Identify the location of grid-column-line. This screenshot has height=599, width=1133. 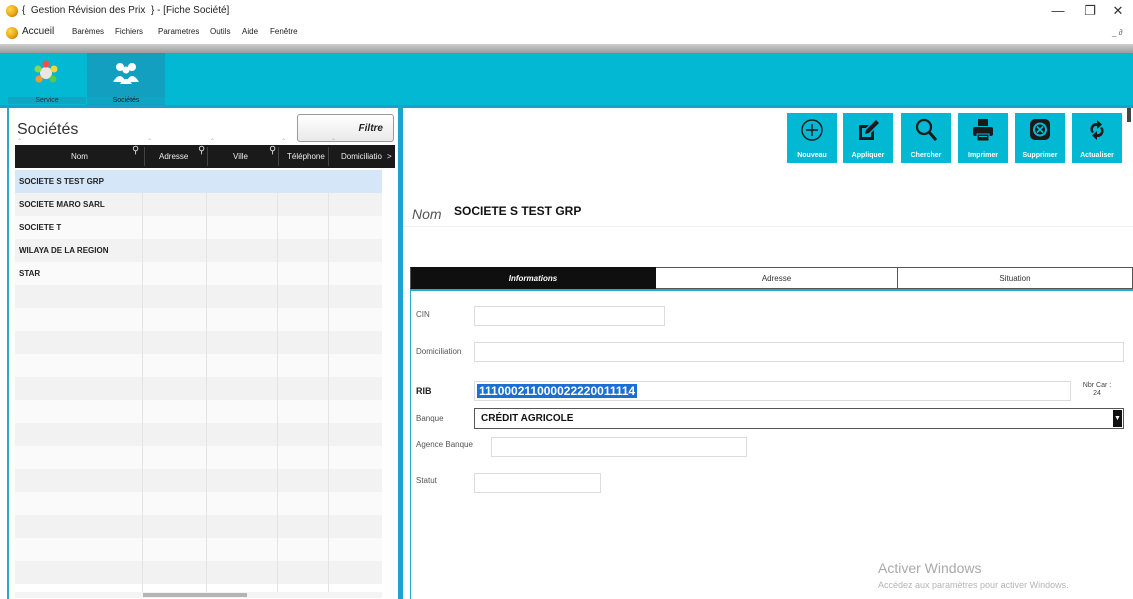
(142, 393).